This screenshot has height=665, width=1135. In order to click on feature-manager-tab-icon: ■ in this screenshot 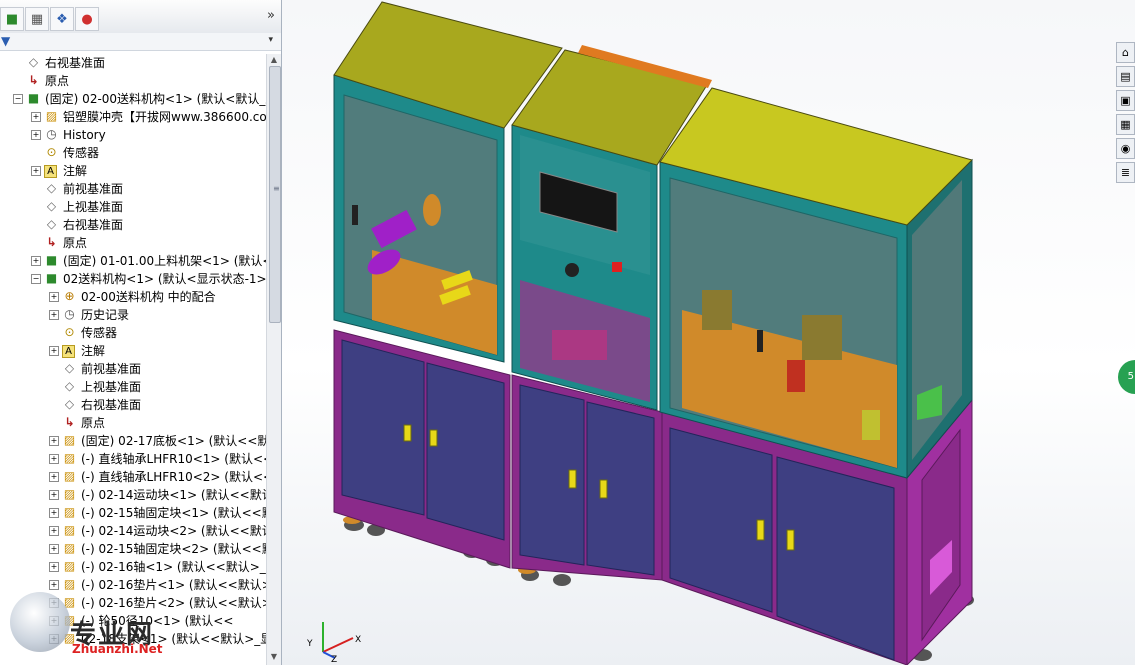, I will do `click(12, 19)`.